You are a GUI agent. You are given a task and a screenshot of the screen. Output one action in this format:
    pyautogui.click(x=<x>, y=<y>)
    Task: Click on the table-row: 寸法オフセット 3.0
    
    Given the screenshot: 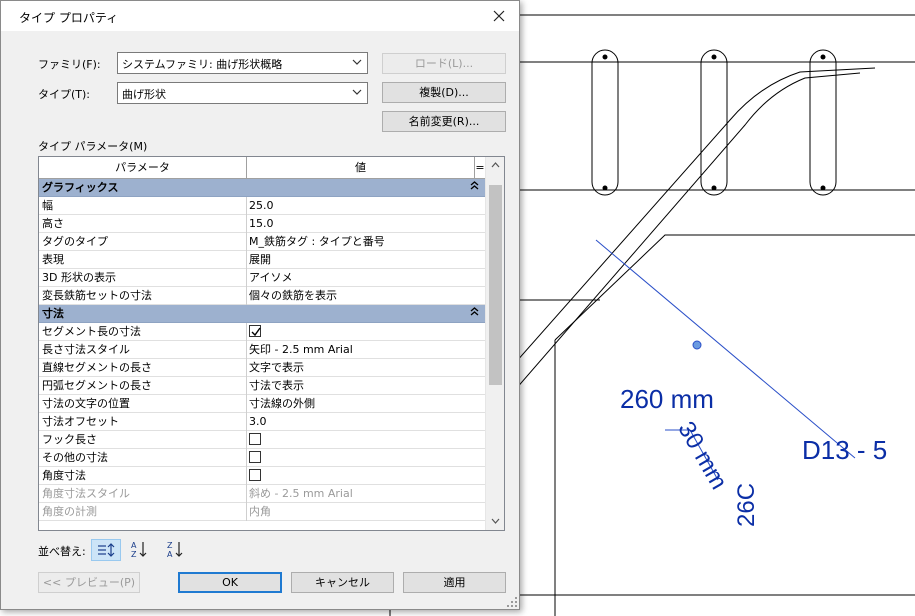 What is the action you would take?
    pyautogui.click(x=262, y=422)
    